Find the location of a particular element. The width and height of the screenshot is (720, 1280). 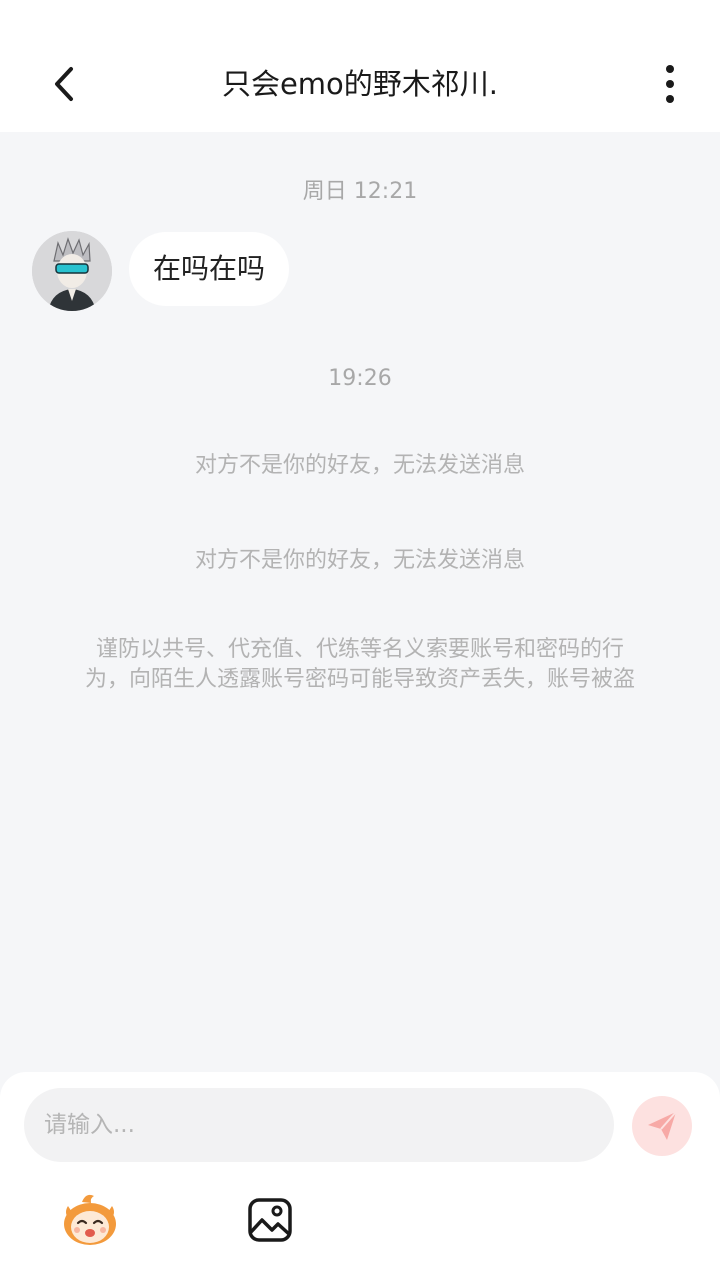

back-button is located at coordinates (64, 84).